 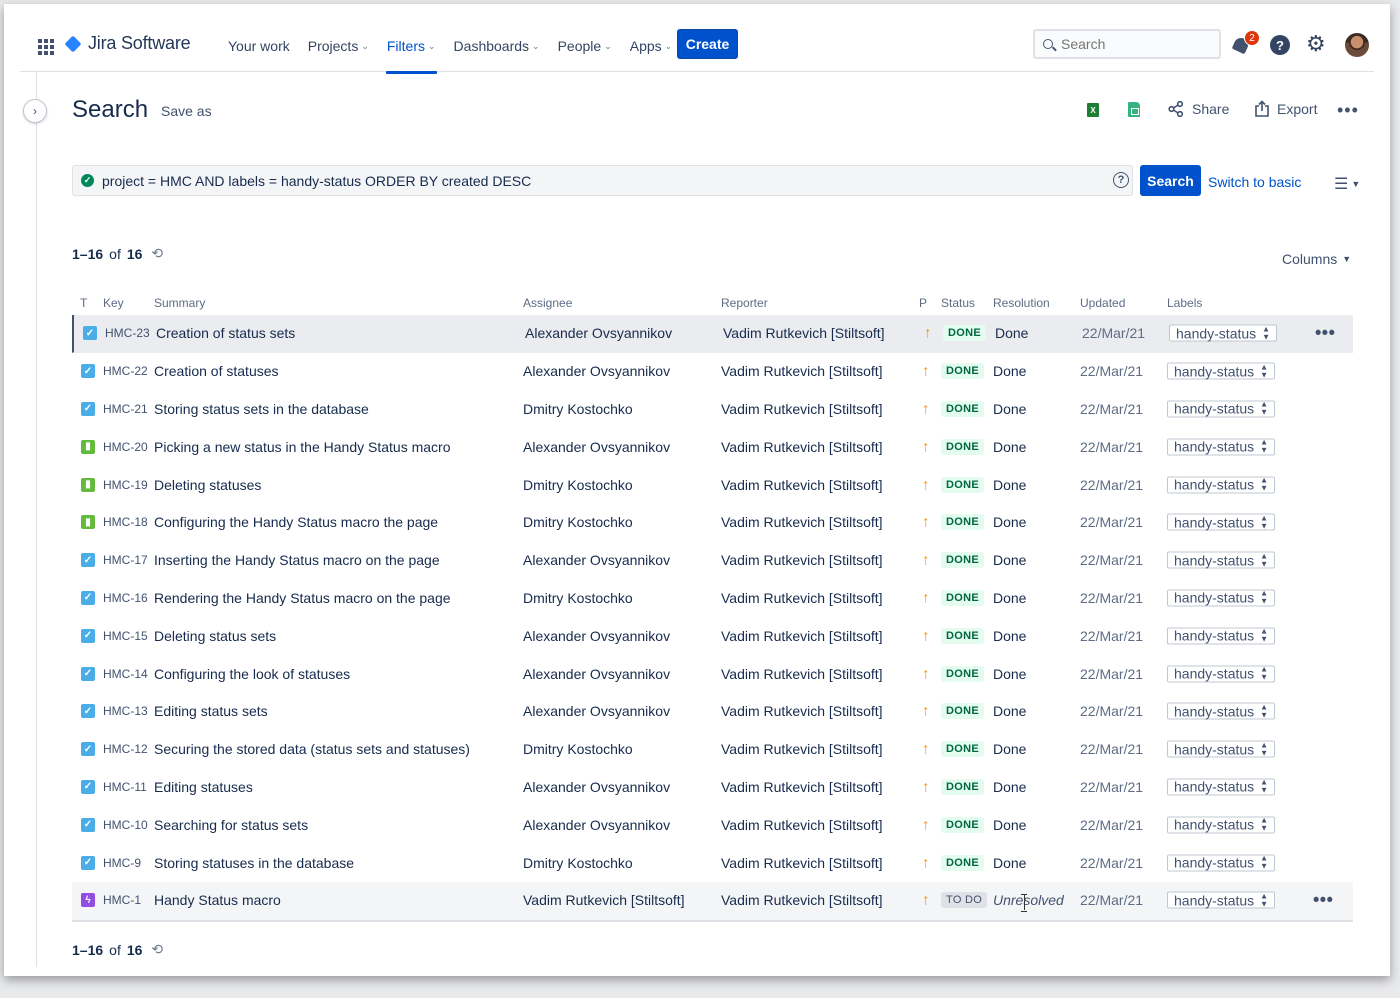 I want to click on issue-key: HMC-20, so click(x=125, y=447).